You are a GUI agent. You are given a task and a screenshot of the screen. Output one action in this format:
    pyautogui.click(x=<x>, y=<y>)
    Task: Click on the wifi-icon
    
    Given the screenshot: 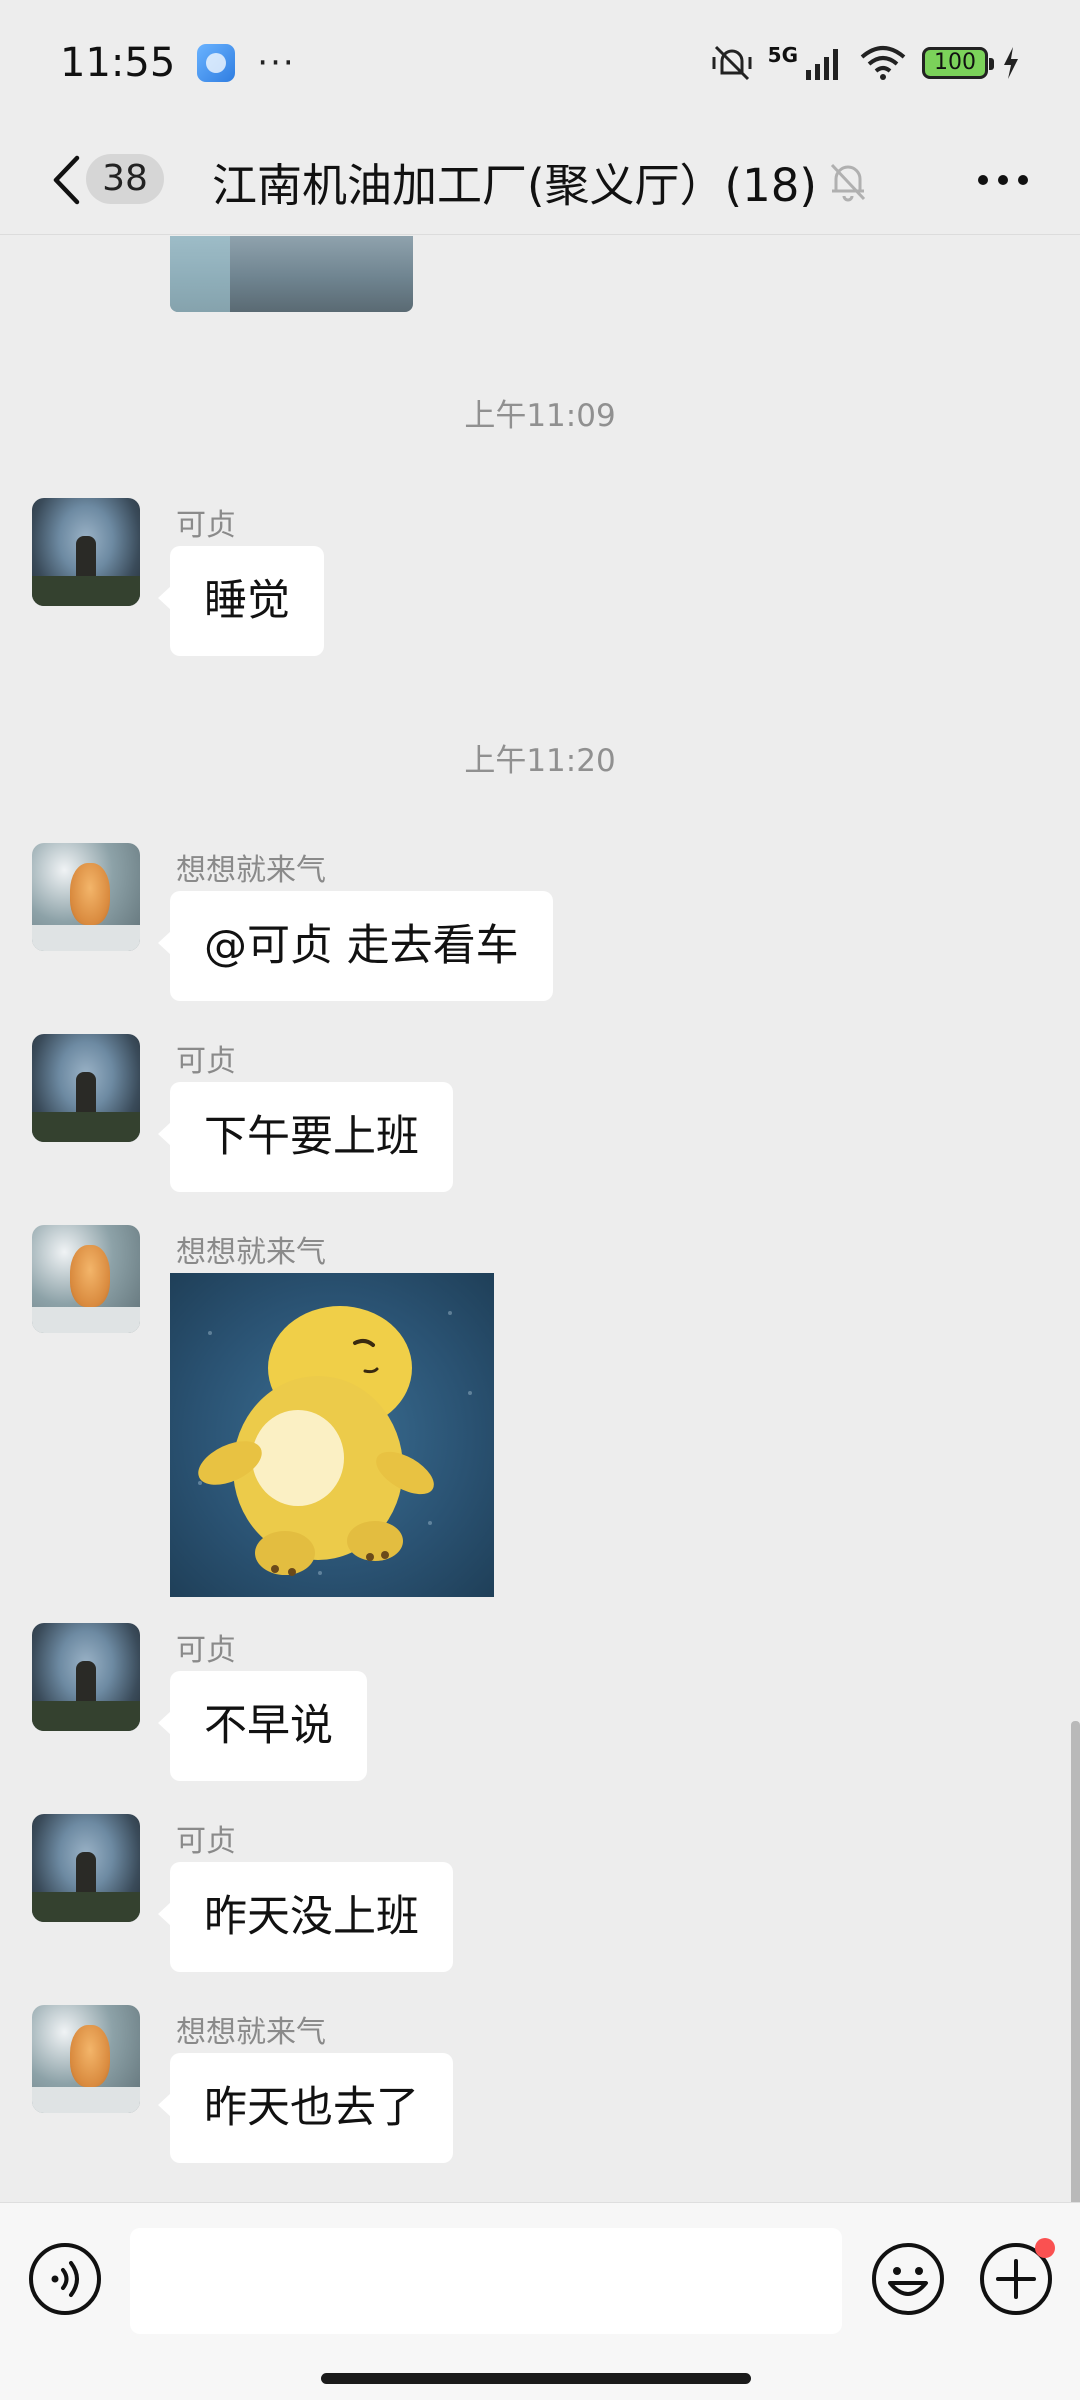 What is the action you would take?
    pyautogui.click(x=883, y=62)
    